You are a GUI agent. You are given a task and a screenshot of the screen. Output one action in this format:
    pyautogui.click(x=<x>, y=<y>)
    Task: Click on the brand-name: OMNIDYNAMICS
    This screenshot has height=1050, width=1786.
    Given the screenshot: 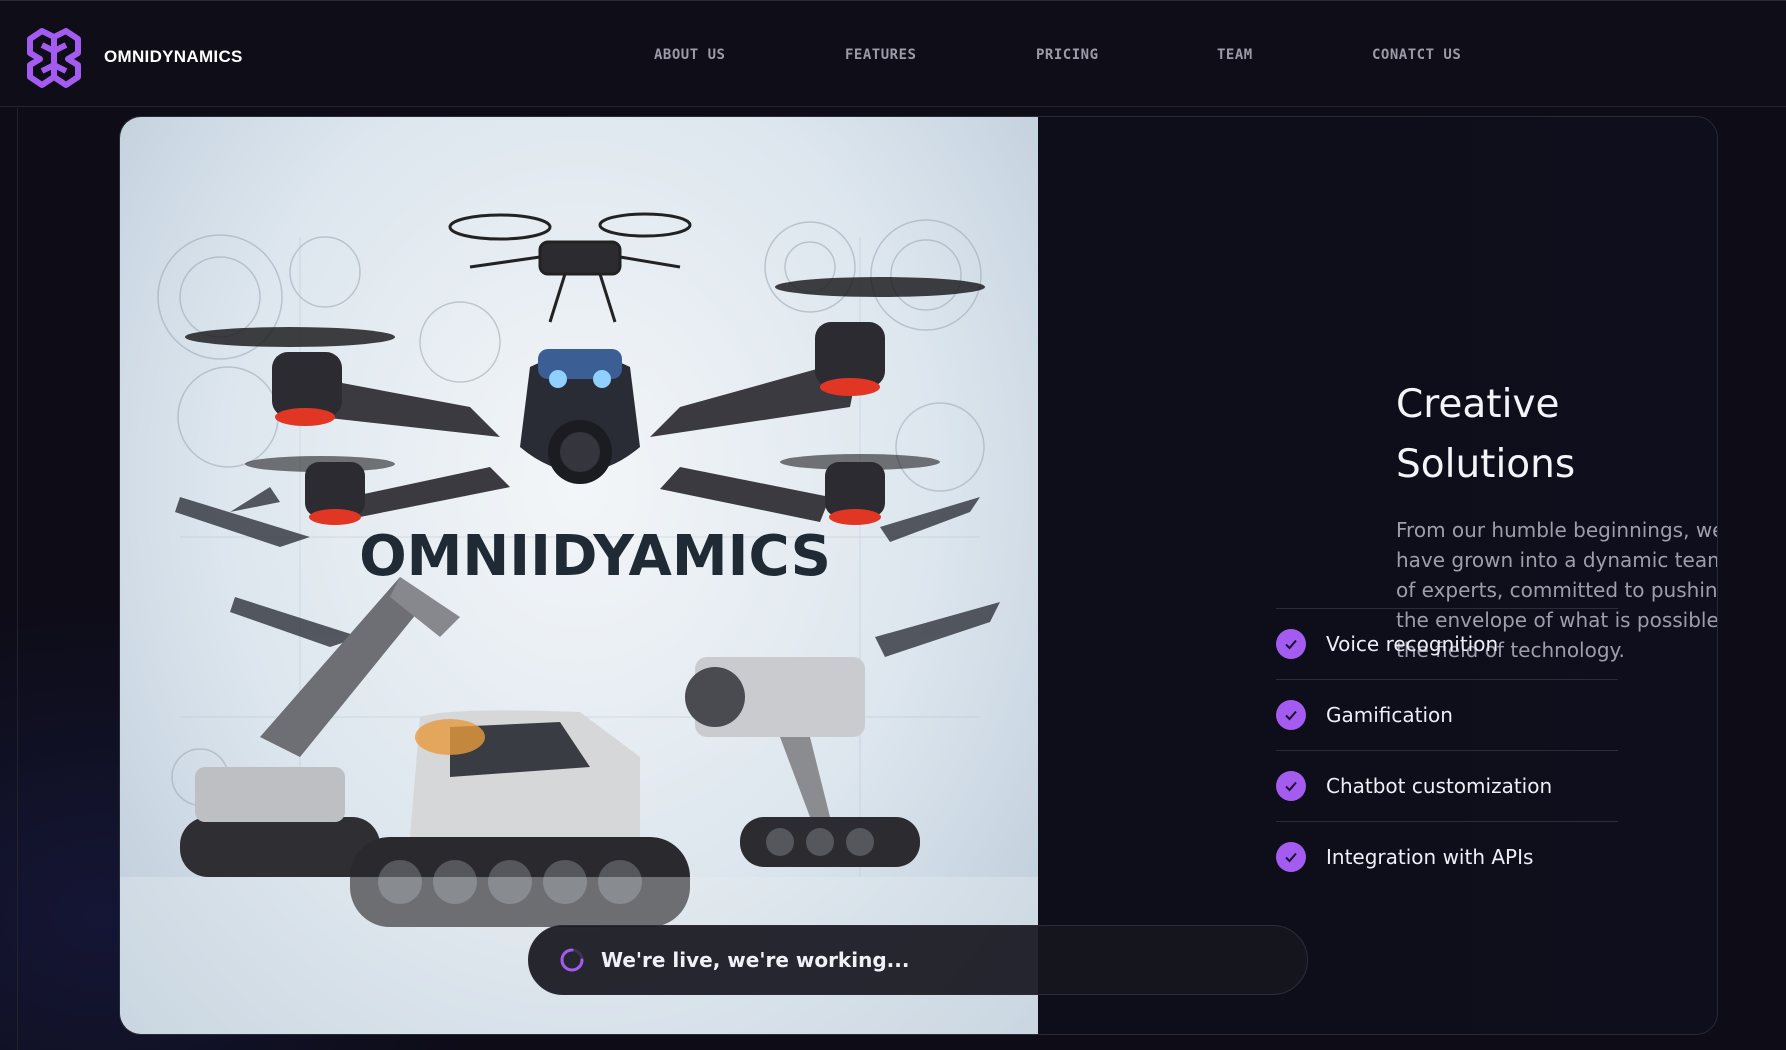 What is the action you would take?
    pyautogui.click(x=173, y=57)
    